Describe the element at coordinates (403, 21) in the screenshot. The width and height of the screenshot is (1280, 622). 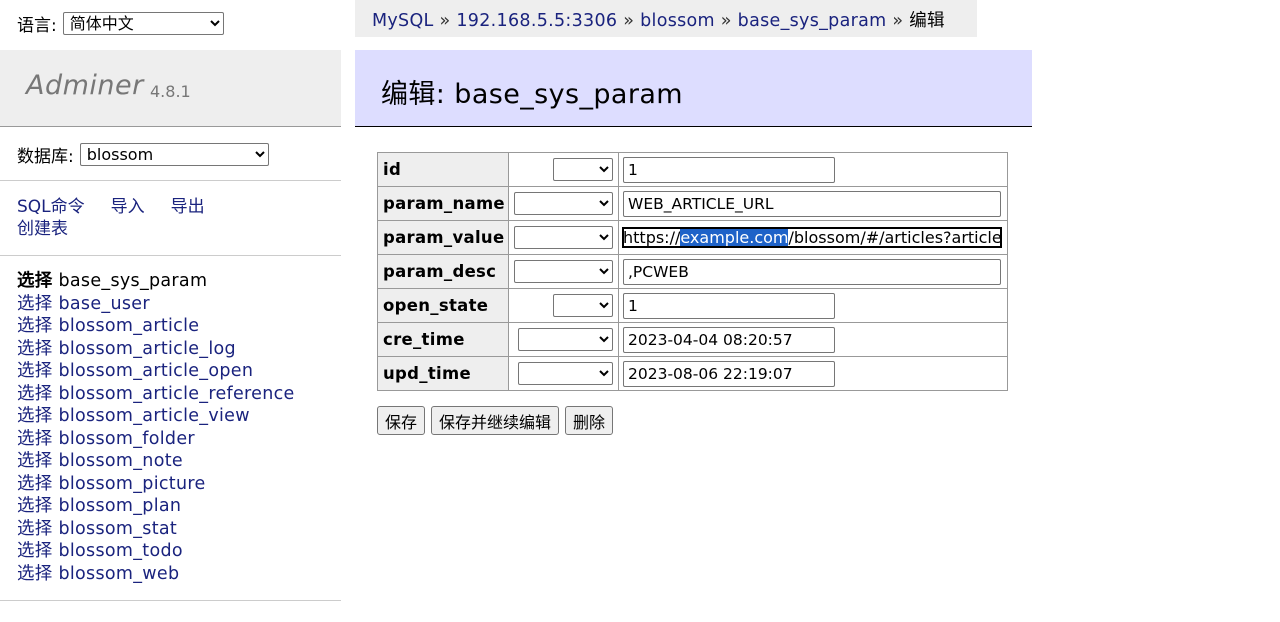
I see `breadcrumb-link: MySQL` at that location.